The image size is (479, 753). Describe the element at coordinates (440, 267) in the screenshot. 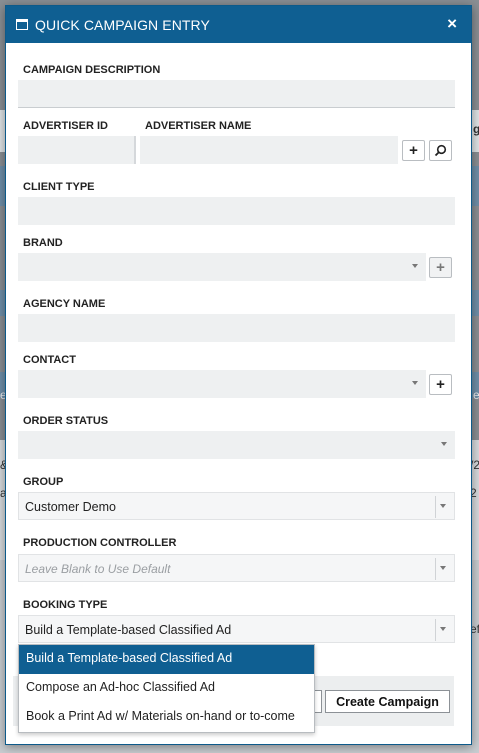

I see `add-brand-button: +` at that location.